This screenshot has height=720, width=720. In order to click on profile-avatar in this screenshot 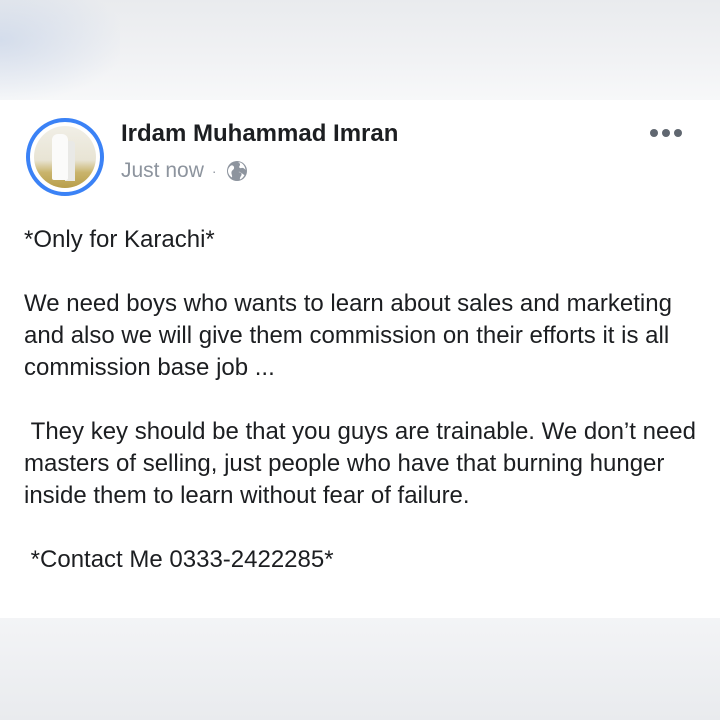, I will do `click(65, 157)`.